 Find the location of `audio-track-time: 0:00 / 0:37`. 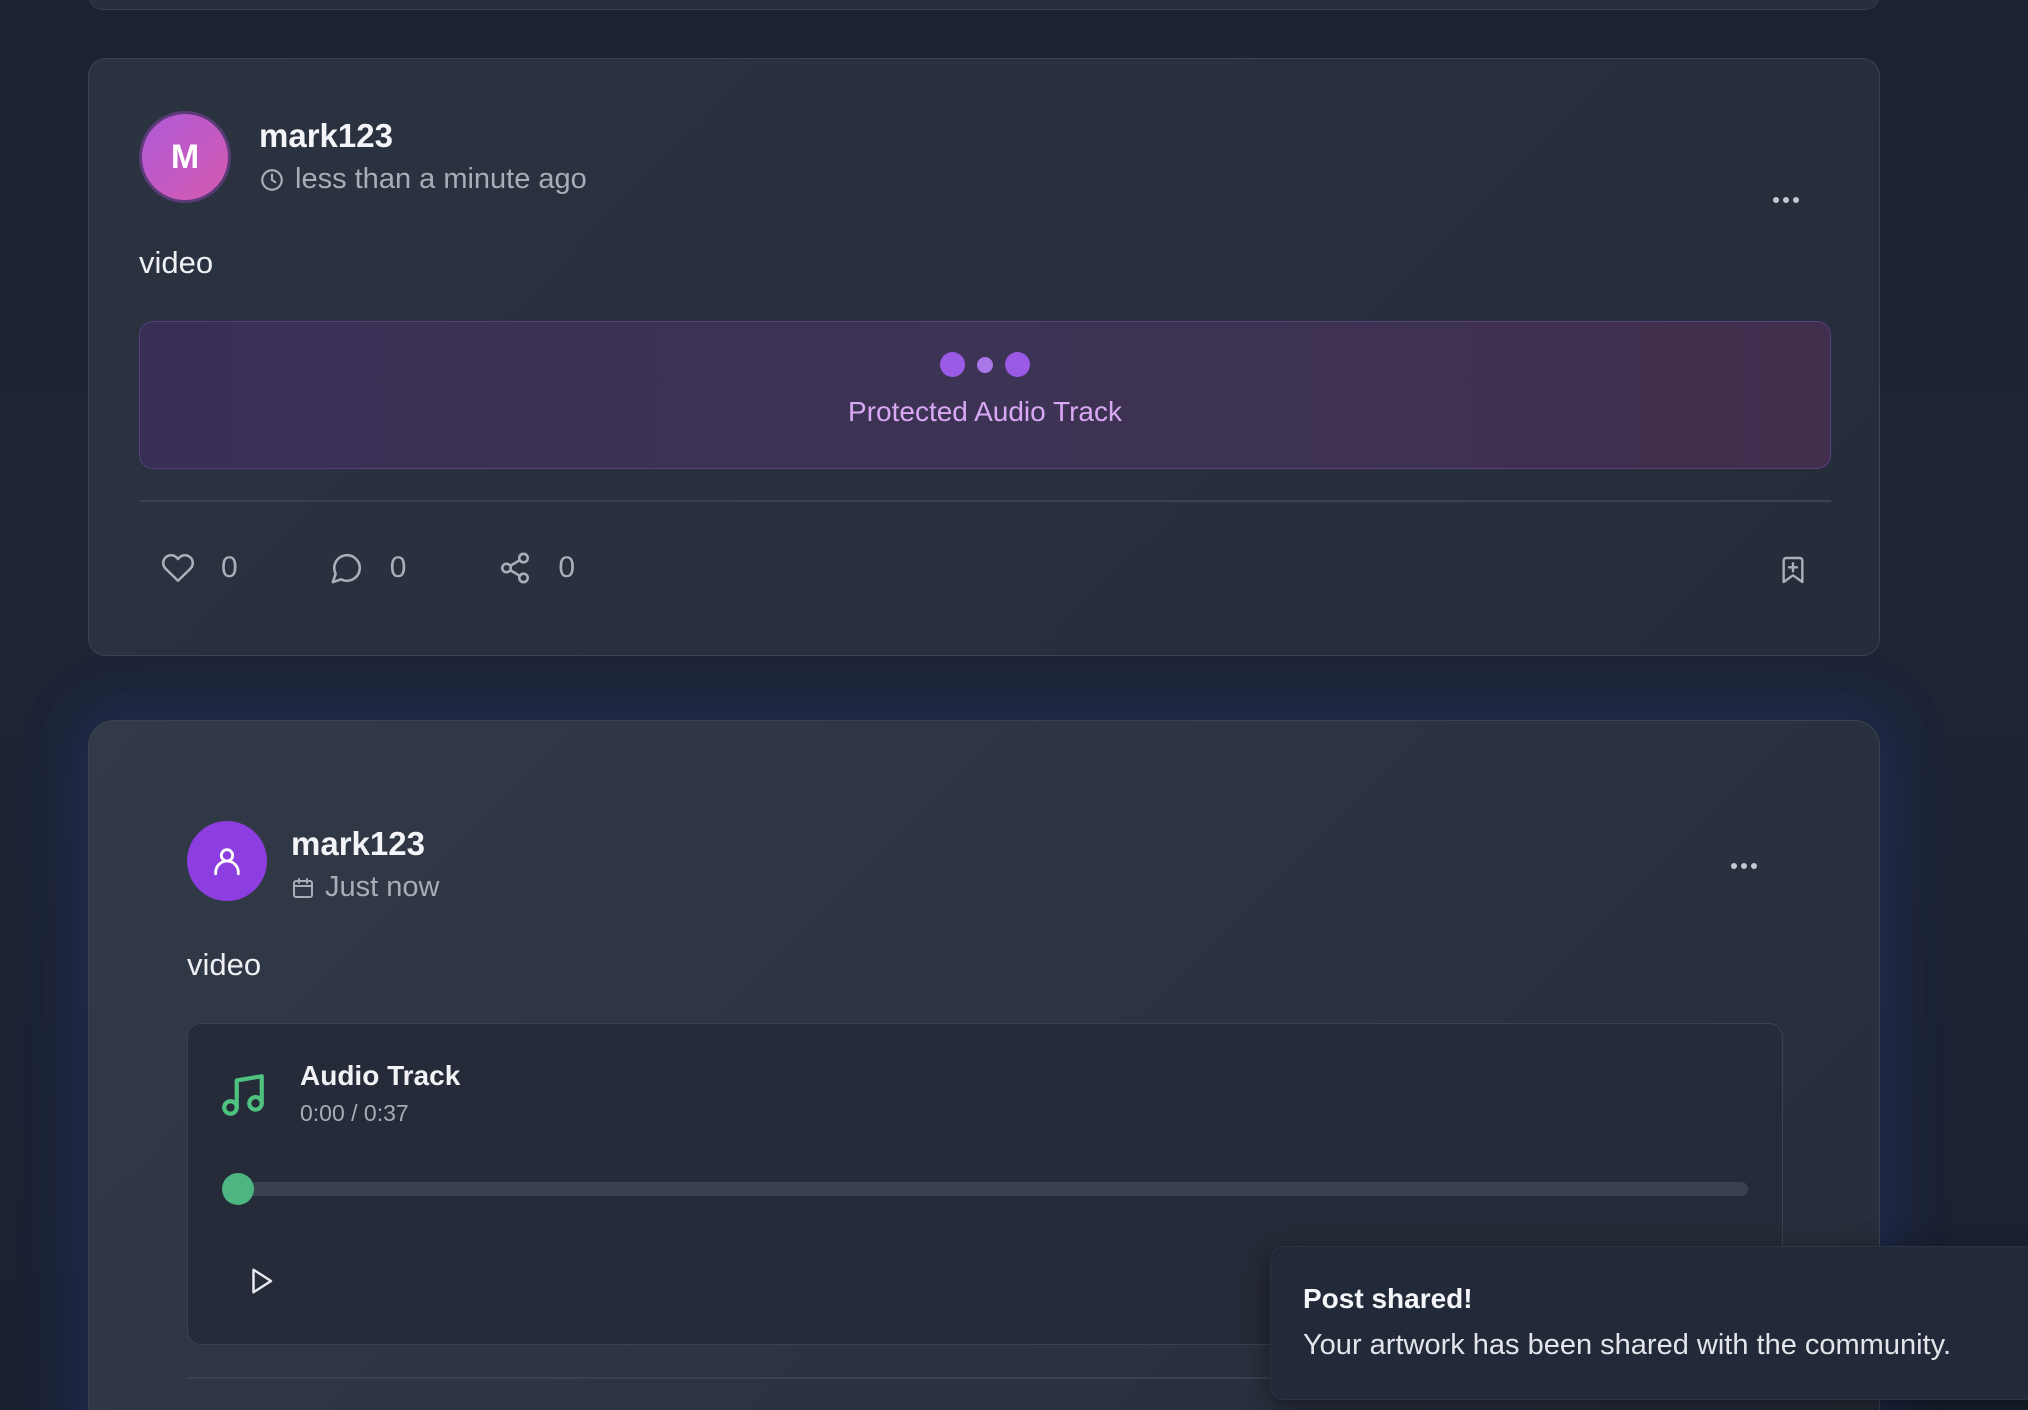

audio-track-time: 0:00 / 0:37 is located at coordinates (354, 1113).